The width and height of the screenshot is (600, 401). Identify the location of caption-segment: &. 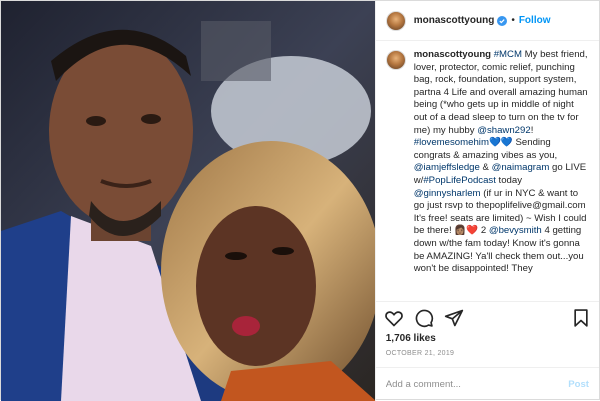
(485, 168).